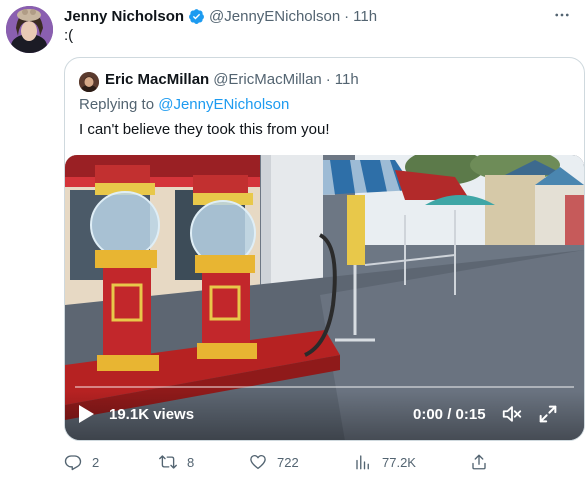 This screenshot has width=585, height=482. Describe the element at coordinates (73, 463) in the screenshot. I see `reply-icon` at that location.